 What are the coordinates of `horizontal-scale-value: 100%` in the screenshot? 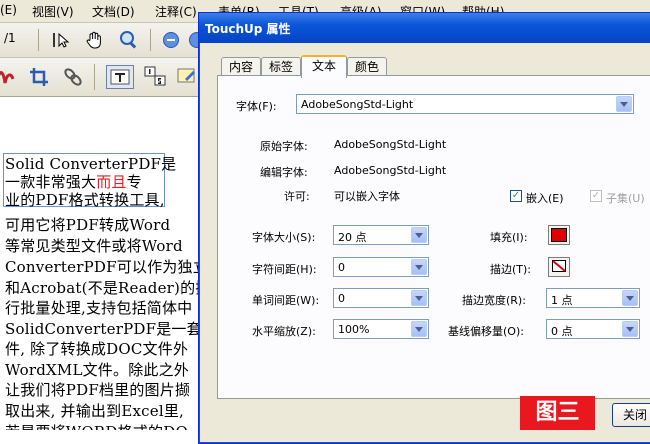 It's located at (354, 329).